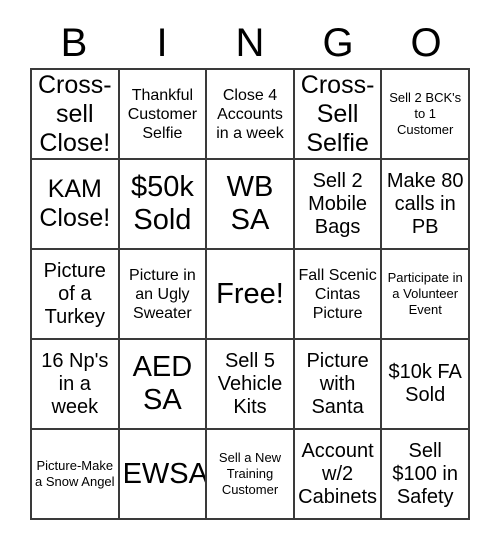 The height and width of the screenshot is (544, 500). I want to click on bingo-cell-r2c4: Sell 2 Mobile Bags, so click(338, 205).